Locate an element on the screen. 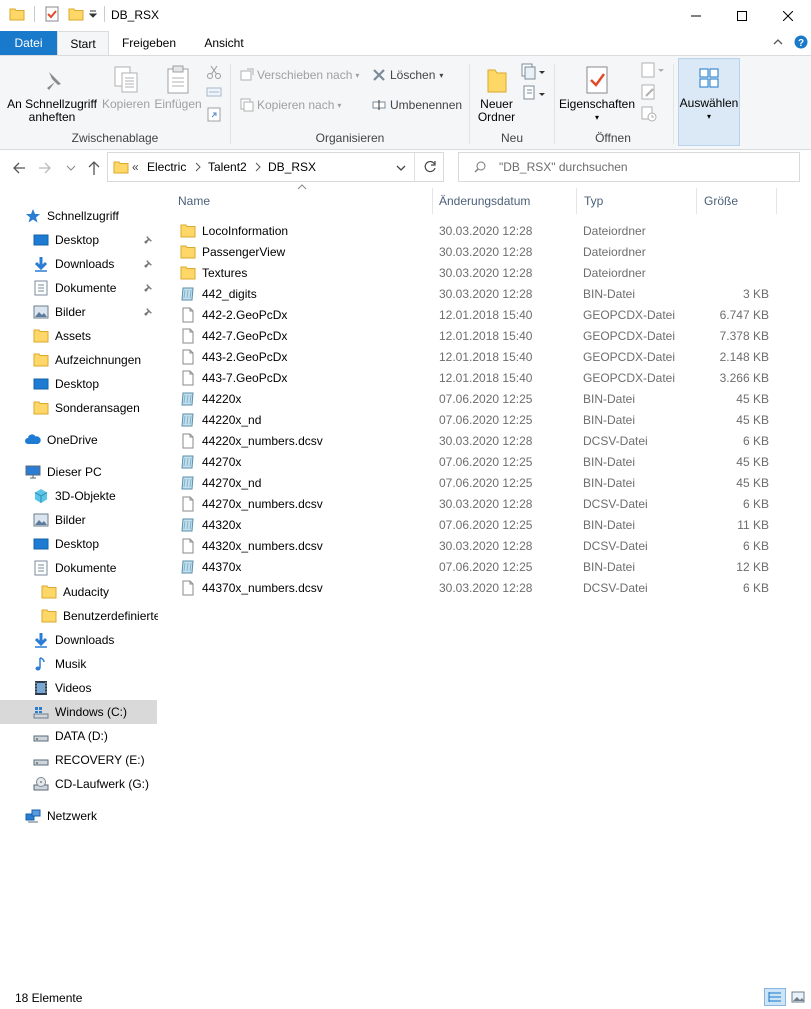 The height and width of the screenshot is (1009, 811). tab-ansicht: Ansicht is located at coordinates (224, 43).